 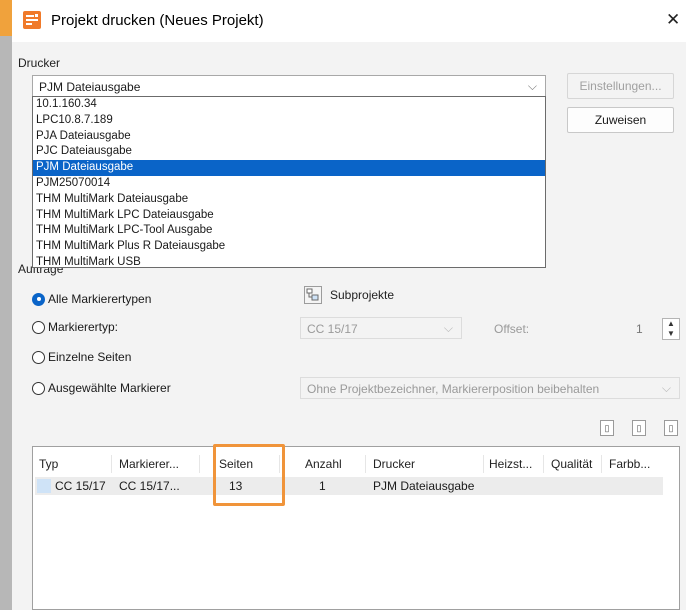 What do you see at coordinates (313, 295) in the screenshot?
I see `subprojects-icon` at bounding box center [313, 295].